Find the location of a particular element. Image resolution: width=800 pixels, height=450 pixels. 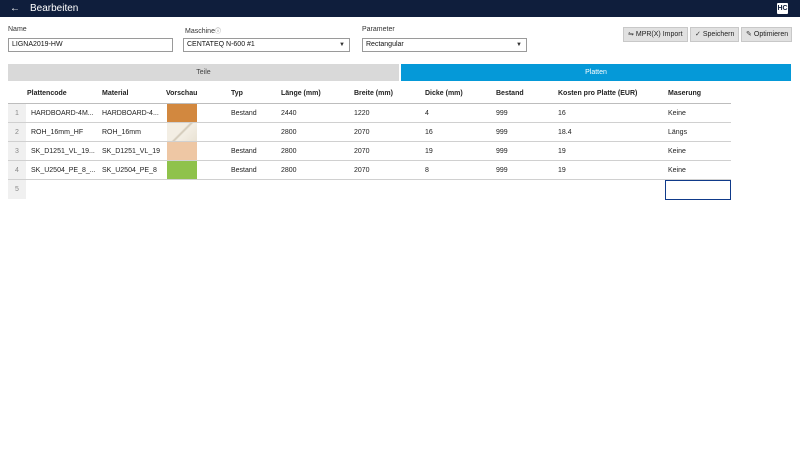

machine-label: Maschineⓘ is located at coordinates (203, 30).